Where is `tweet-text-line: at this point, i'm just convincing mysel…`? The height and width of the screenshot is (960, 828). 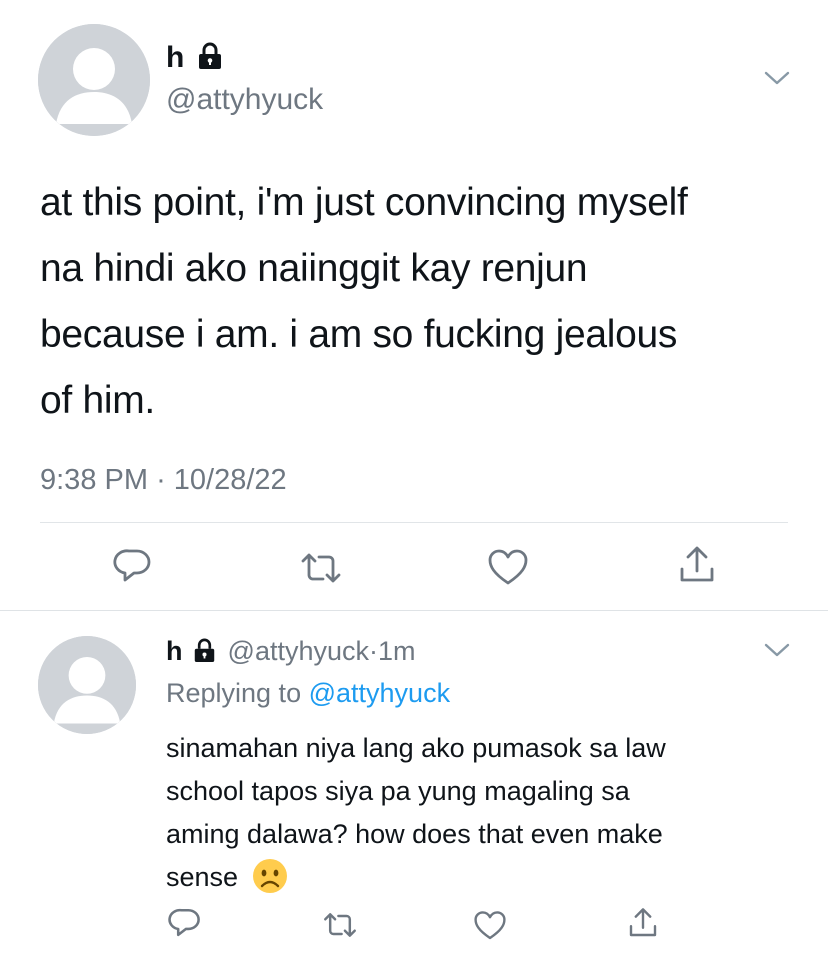
tweet-text-line: at this point, i'm just convincing mysel… is located at coordinates (364, 202).